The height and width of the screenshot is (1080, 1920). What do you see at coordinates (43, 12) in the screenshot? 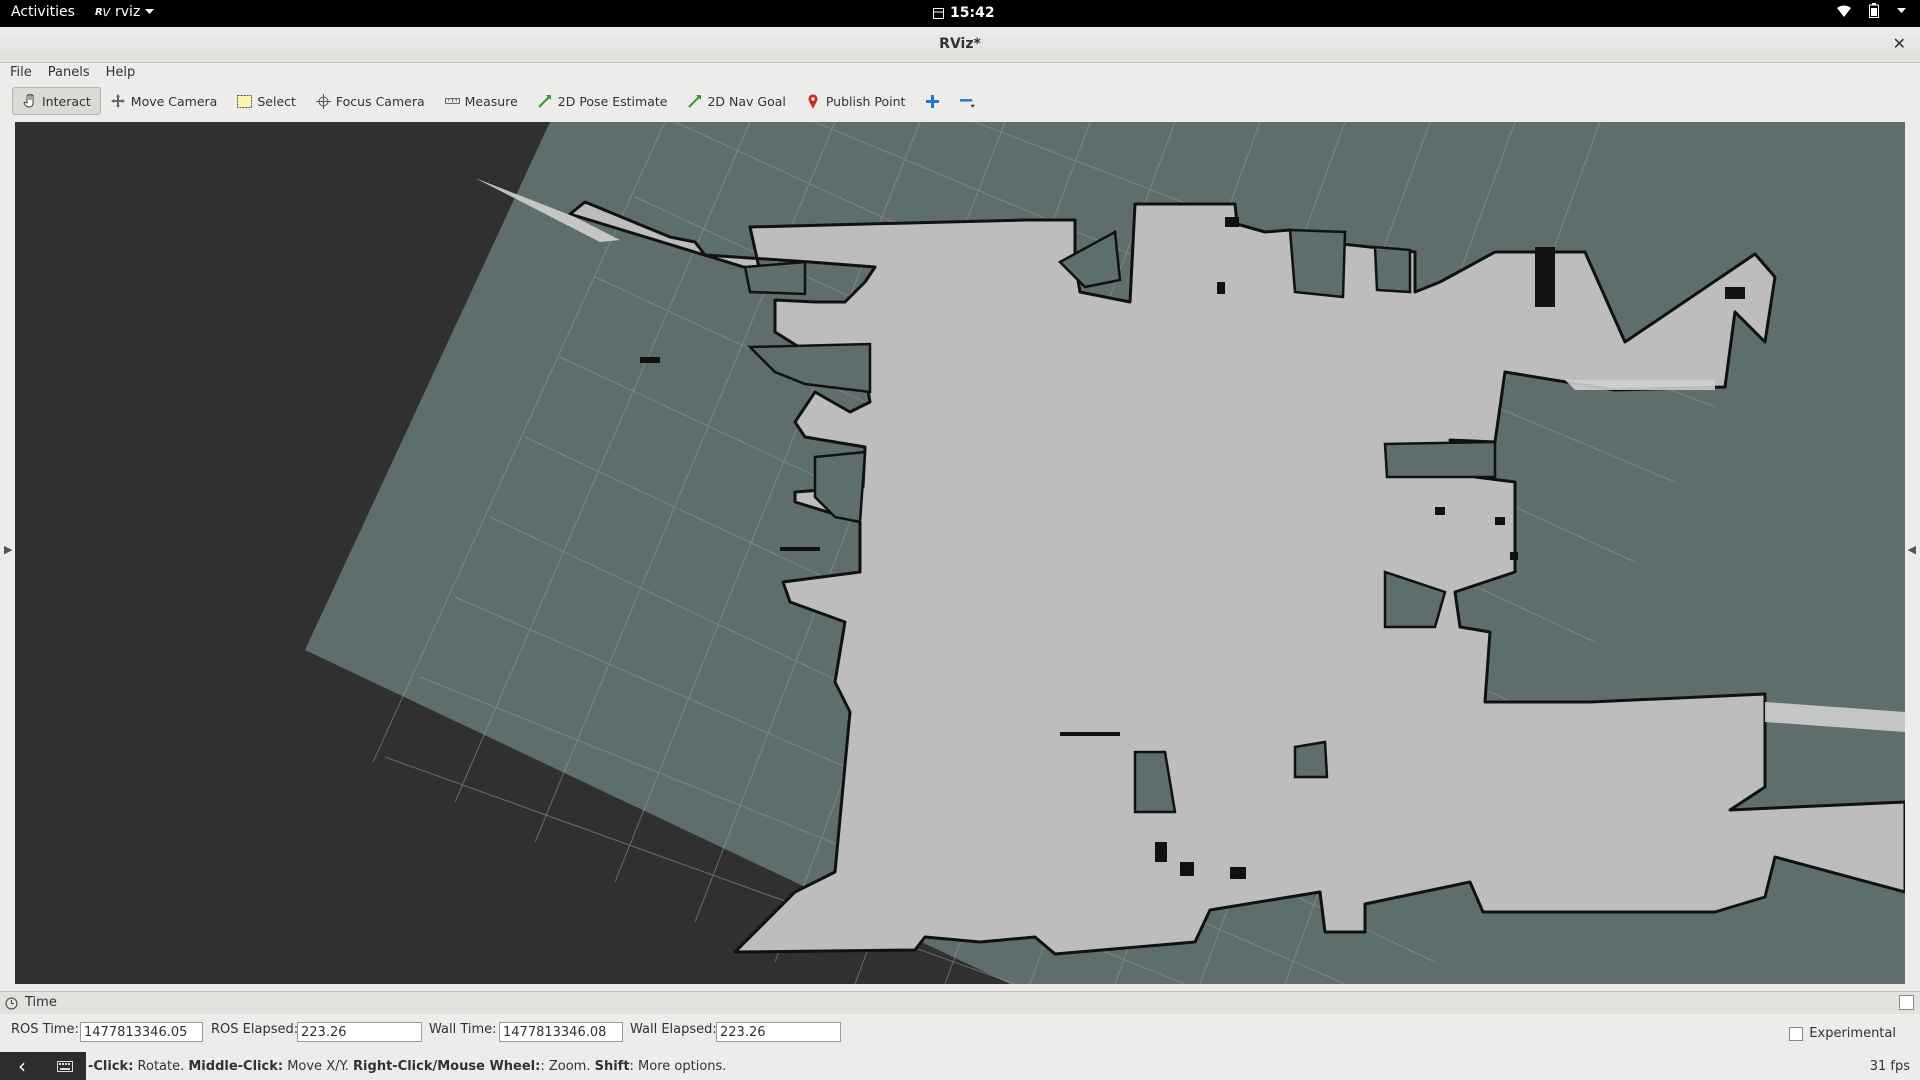
I see `activities-button: Activities` at bounding box center [43, 12].